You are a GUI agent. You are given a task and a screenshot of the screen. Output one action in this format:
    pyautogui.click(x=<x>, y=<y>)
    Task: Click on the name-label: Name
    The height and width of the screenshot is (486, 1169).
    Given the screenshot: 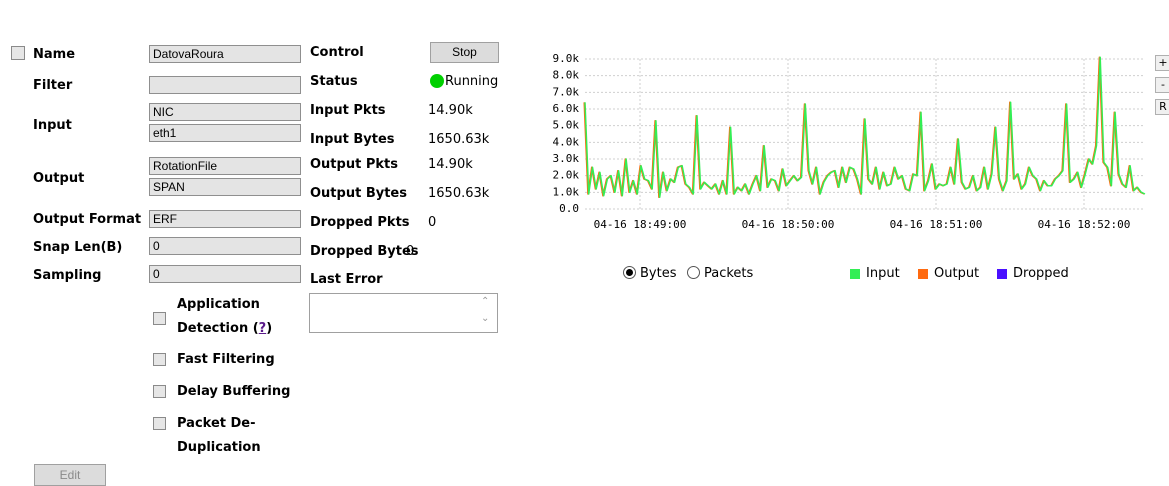 What is the action you would take?
    pyautogui.click(x=54, y=54)
    